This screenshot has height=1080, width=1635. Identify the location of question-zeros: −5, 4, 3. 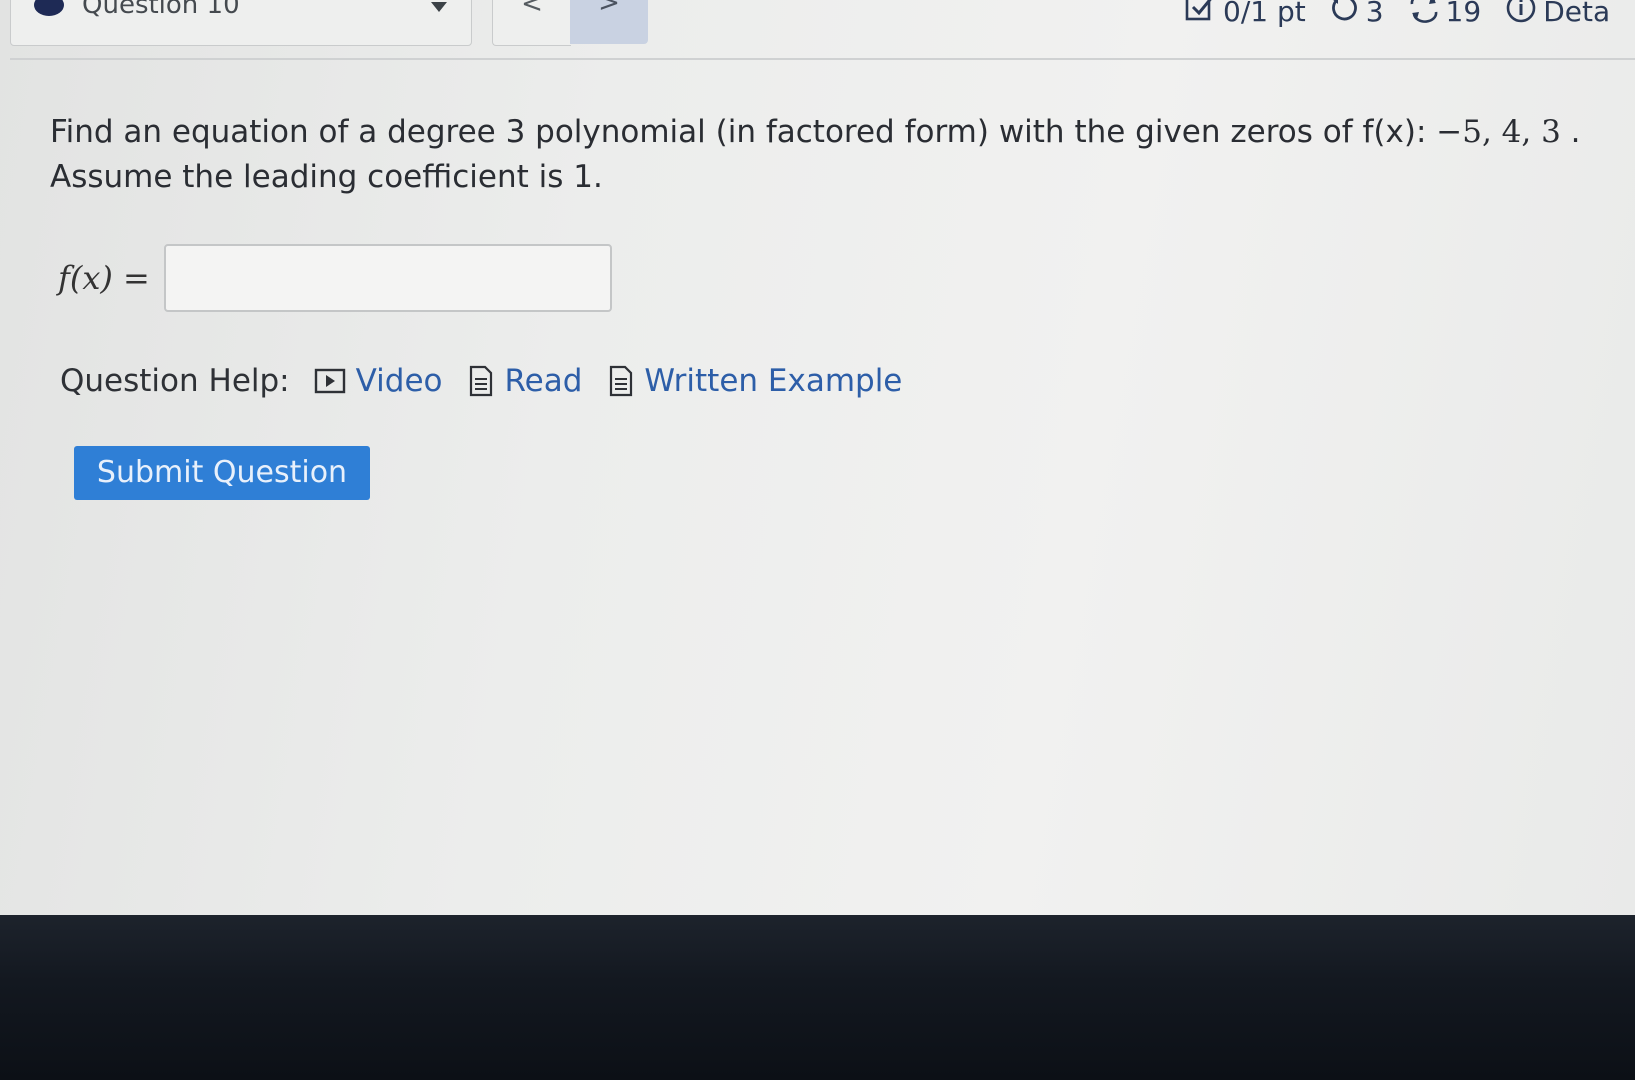
(1498, 132).